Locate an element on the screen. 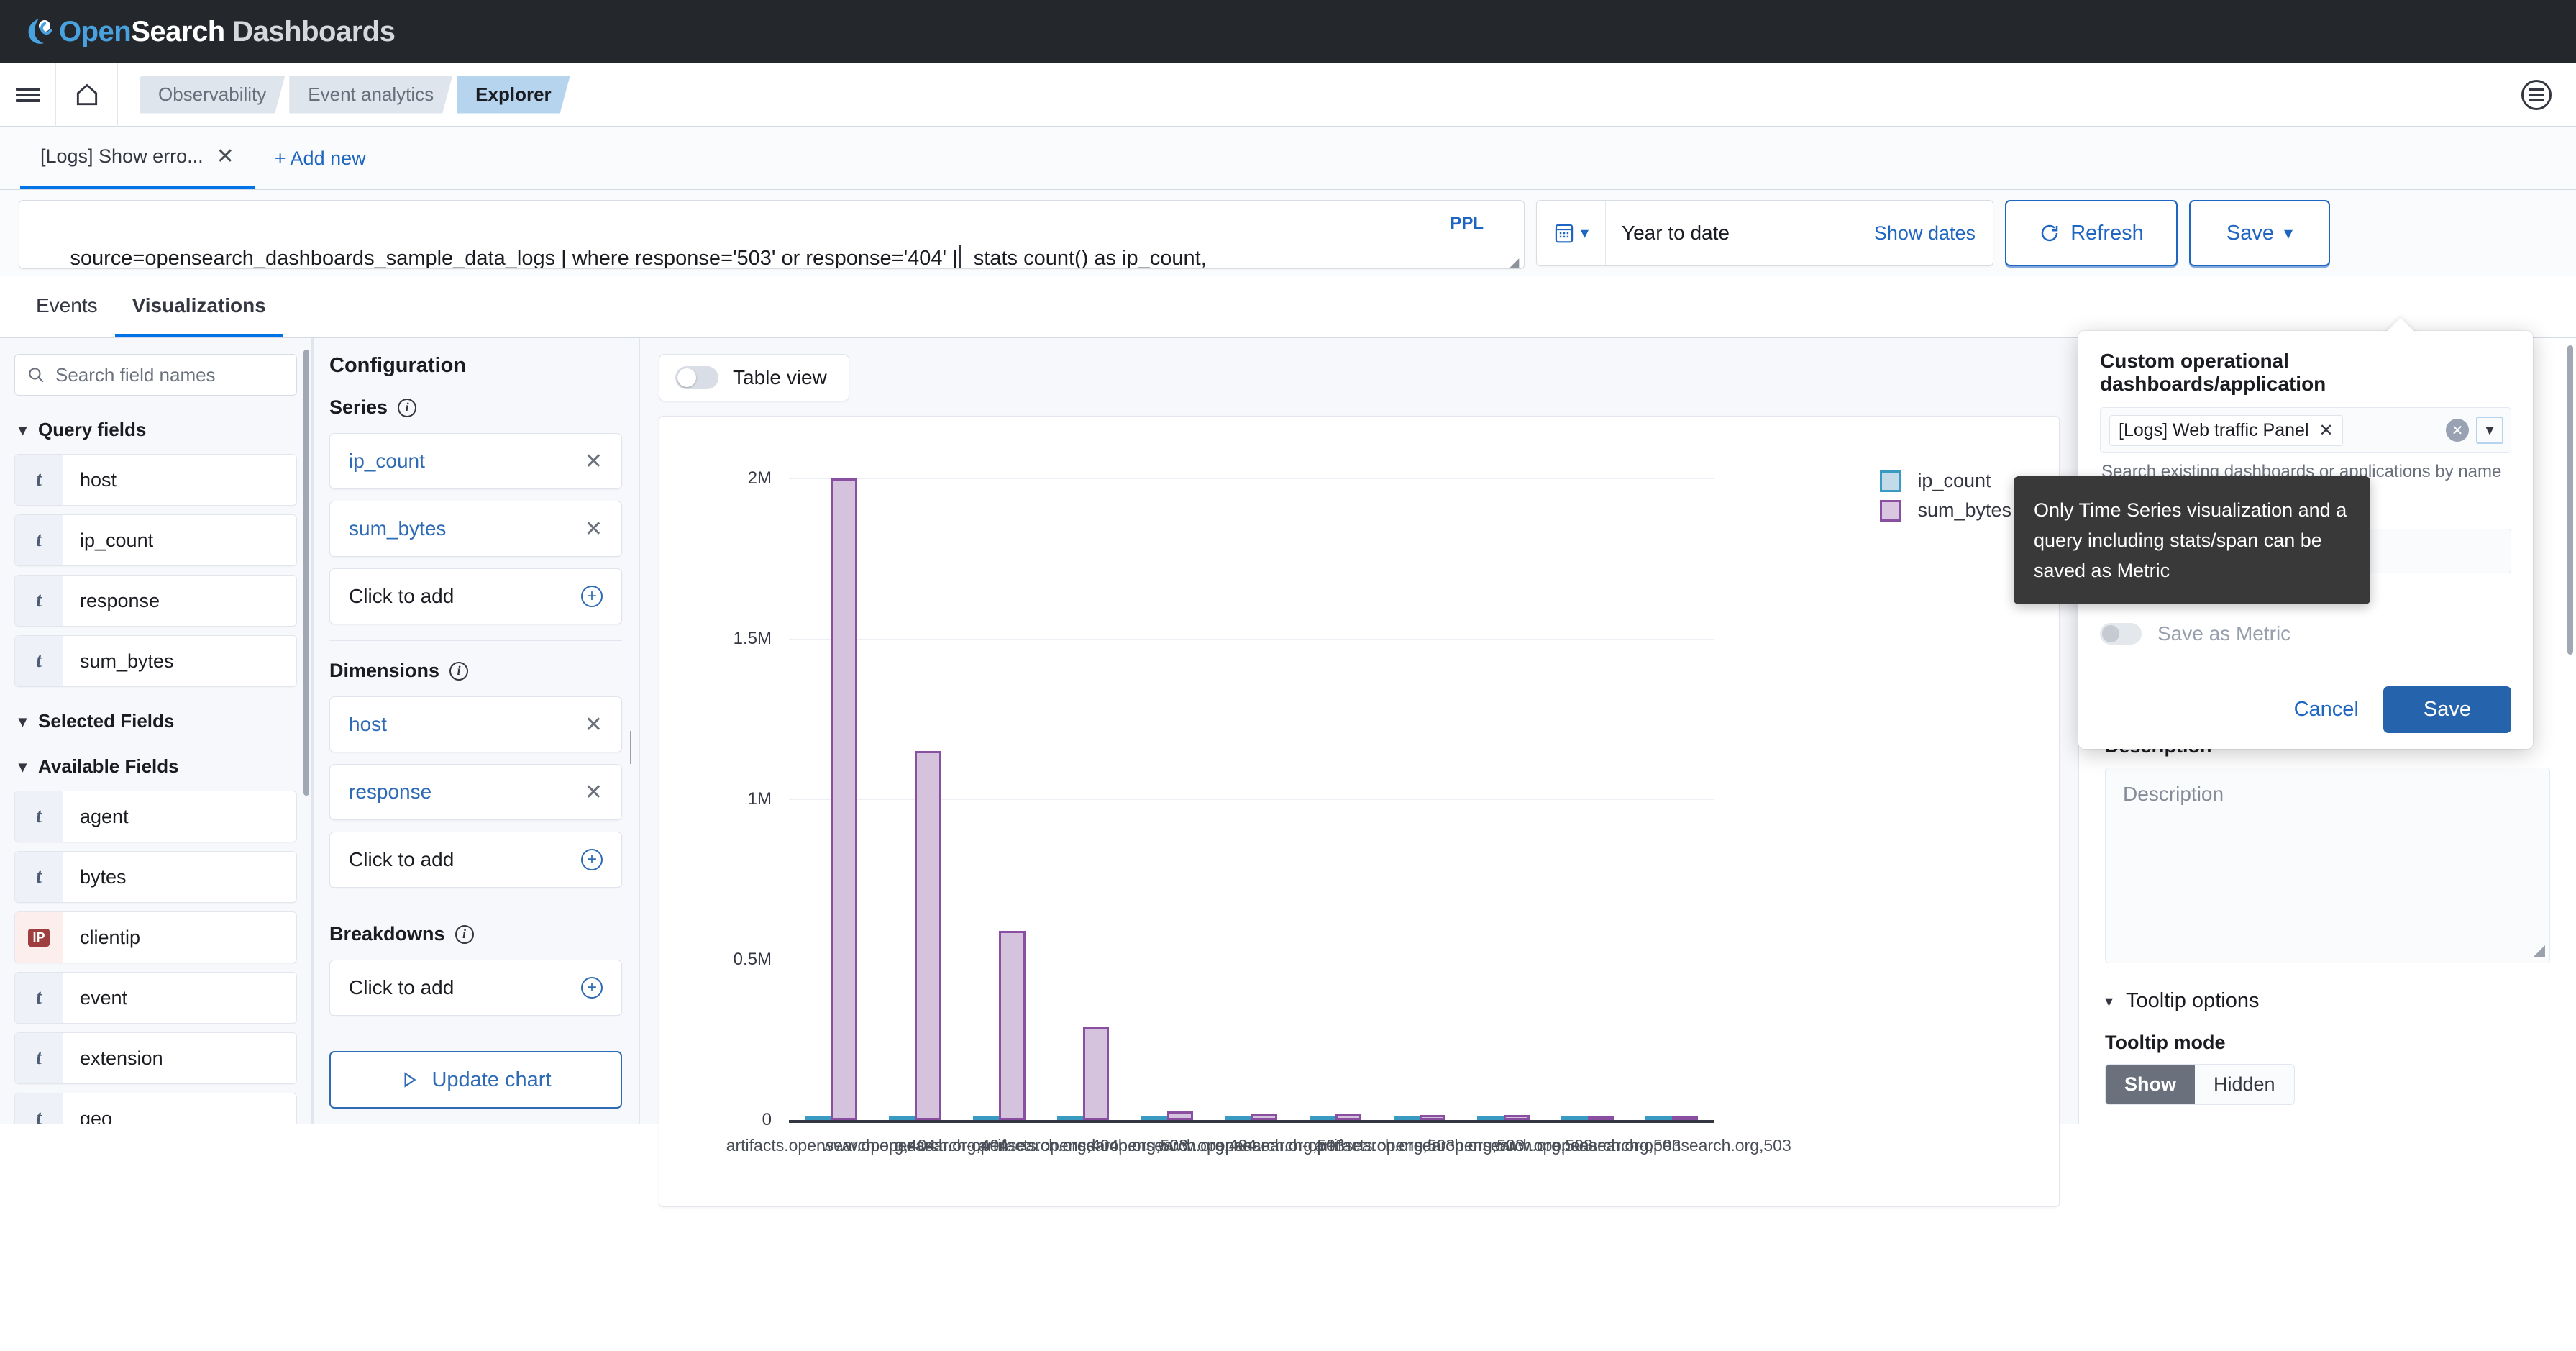 The width and height of the screenshot is (2576, 1351). tab-label: Visualizations is located at coordinates (199, 305).